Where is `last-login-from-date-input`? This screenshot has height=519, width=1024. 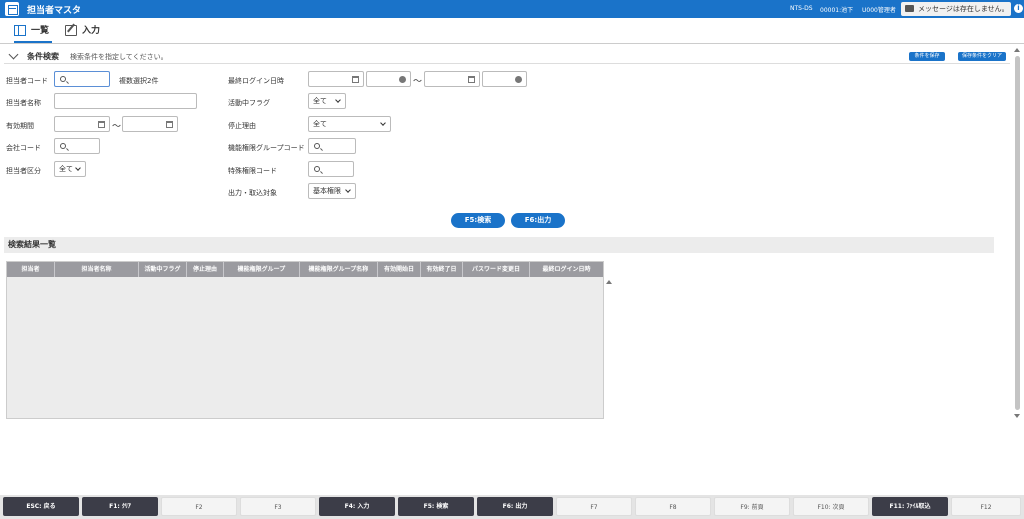
last-login-from-date-input is located at coordinates (336, 79).